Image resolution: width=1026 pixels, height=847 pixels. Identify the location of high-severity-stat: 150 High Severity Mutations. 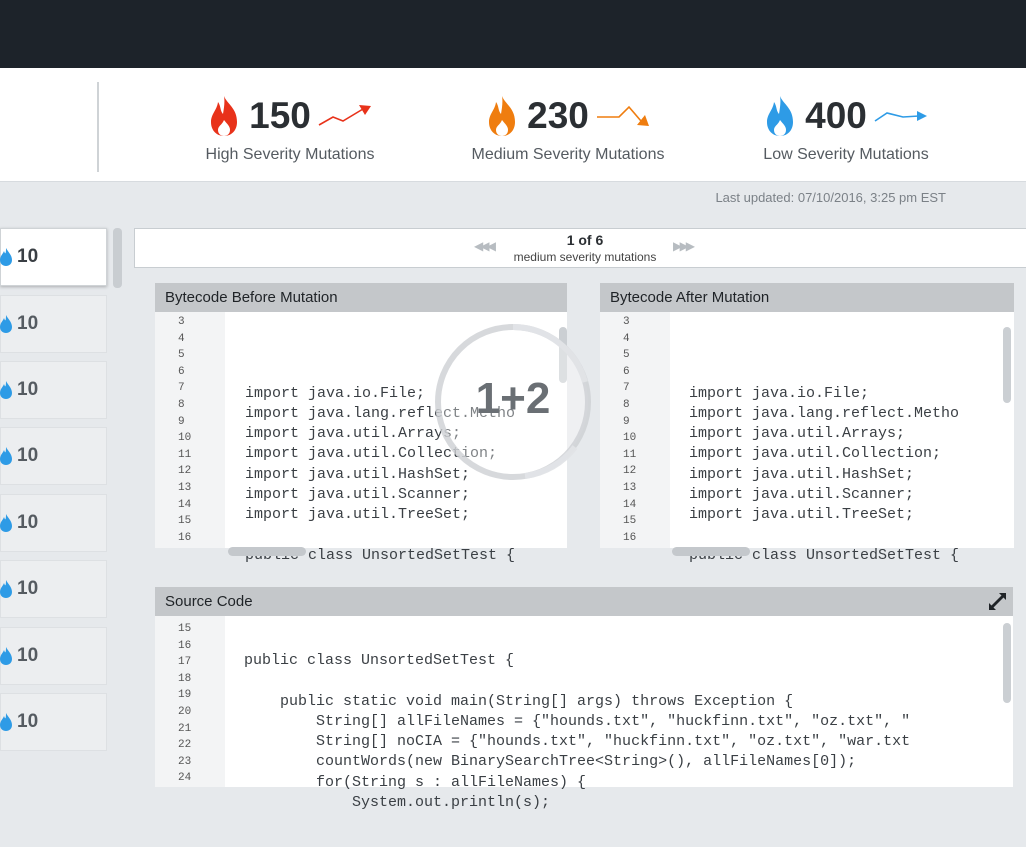
(290, 127).